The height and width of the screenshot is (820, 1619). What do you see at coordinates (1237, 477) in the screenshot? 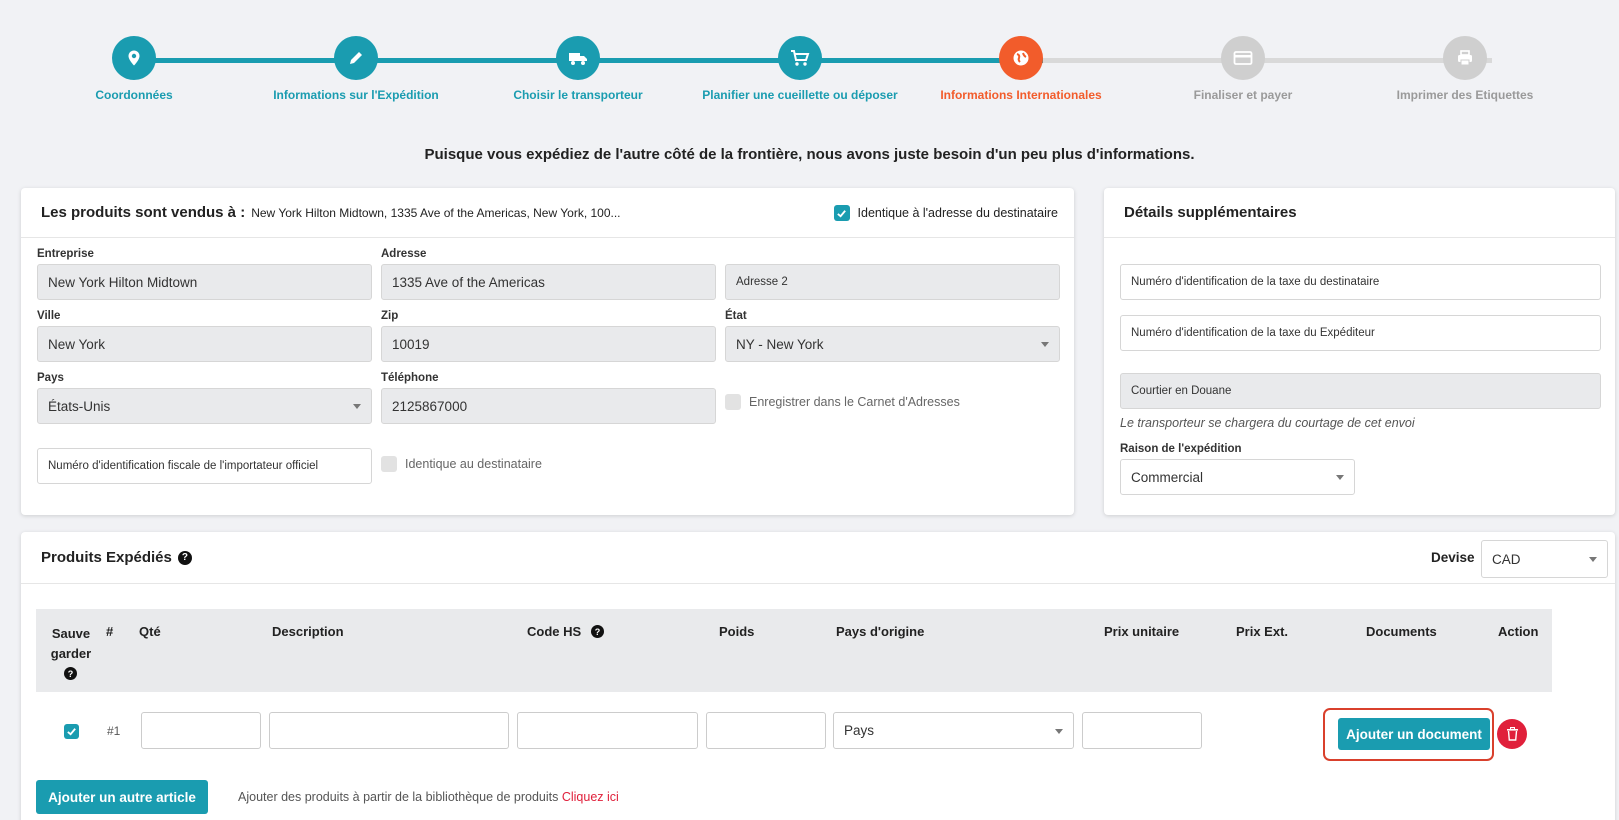
I see `reason-select: Commercial` at bounding box center [1237, 477].